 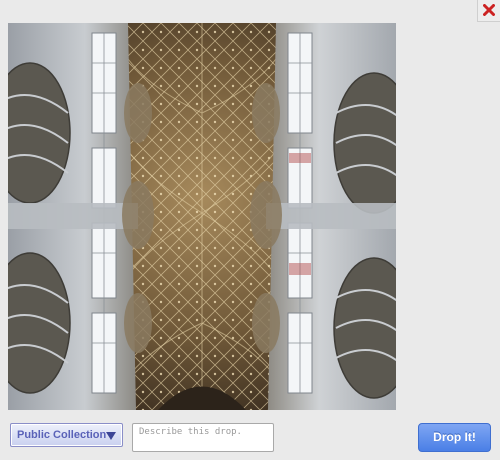 I want to click on collection-select: Public Collection, so click(x=66, y=435).